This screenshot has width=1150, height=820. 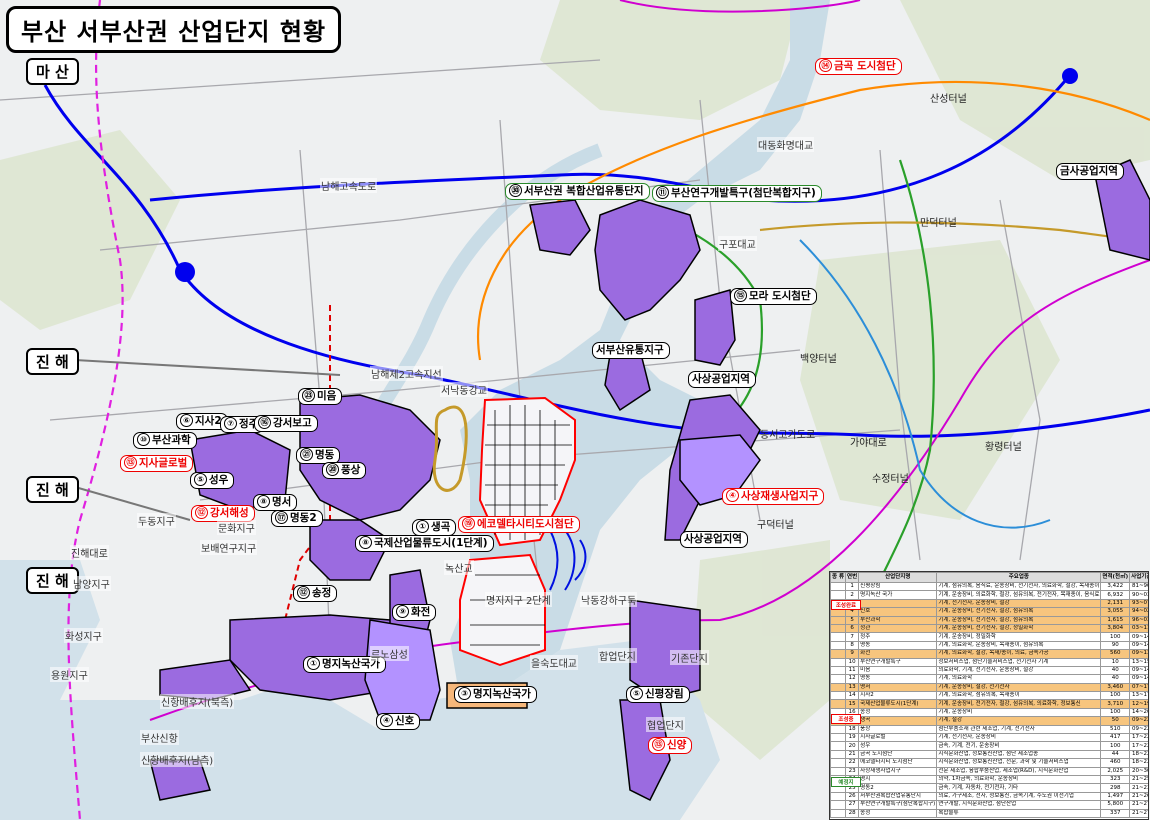 I want to click on label-geumsa: 금사공업지역, so click(x=1090, y=171).